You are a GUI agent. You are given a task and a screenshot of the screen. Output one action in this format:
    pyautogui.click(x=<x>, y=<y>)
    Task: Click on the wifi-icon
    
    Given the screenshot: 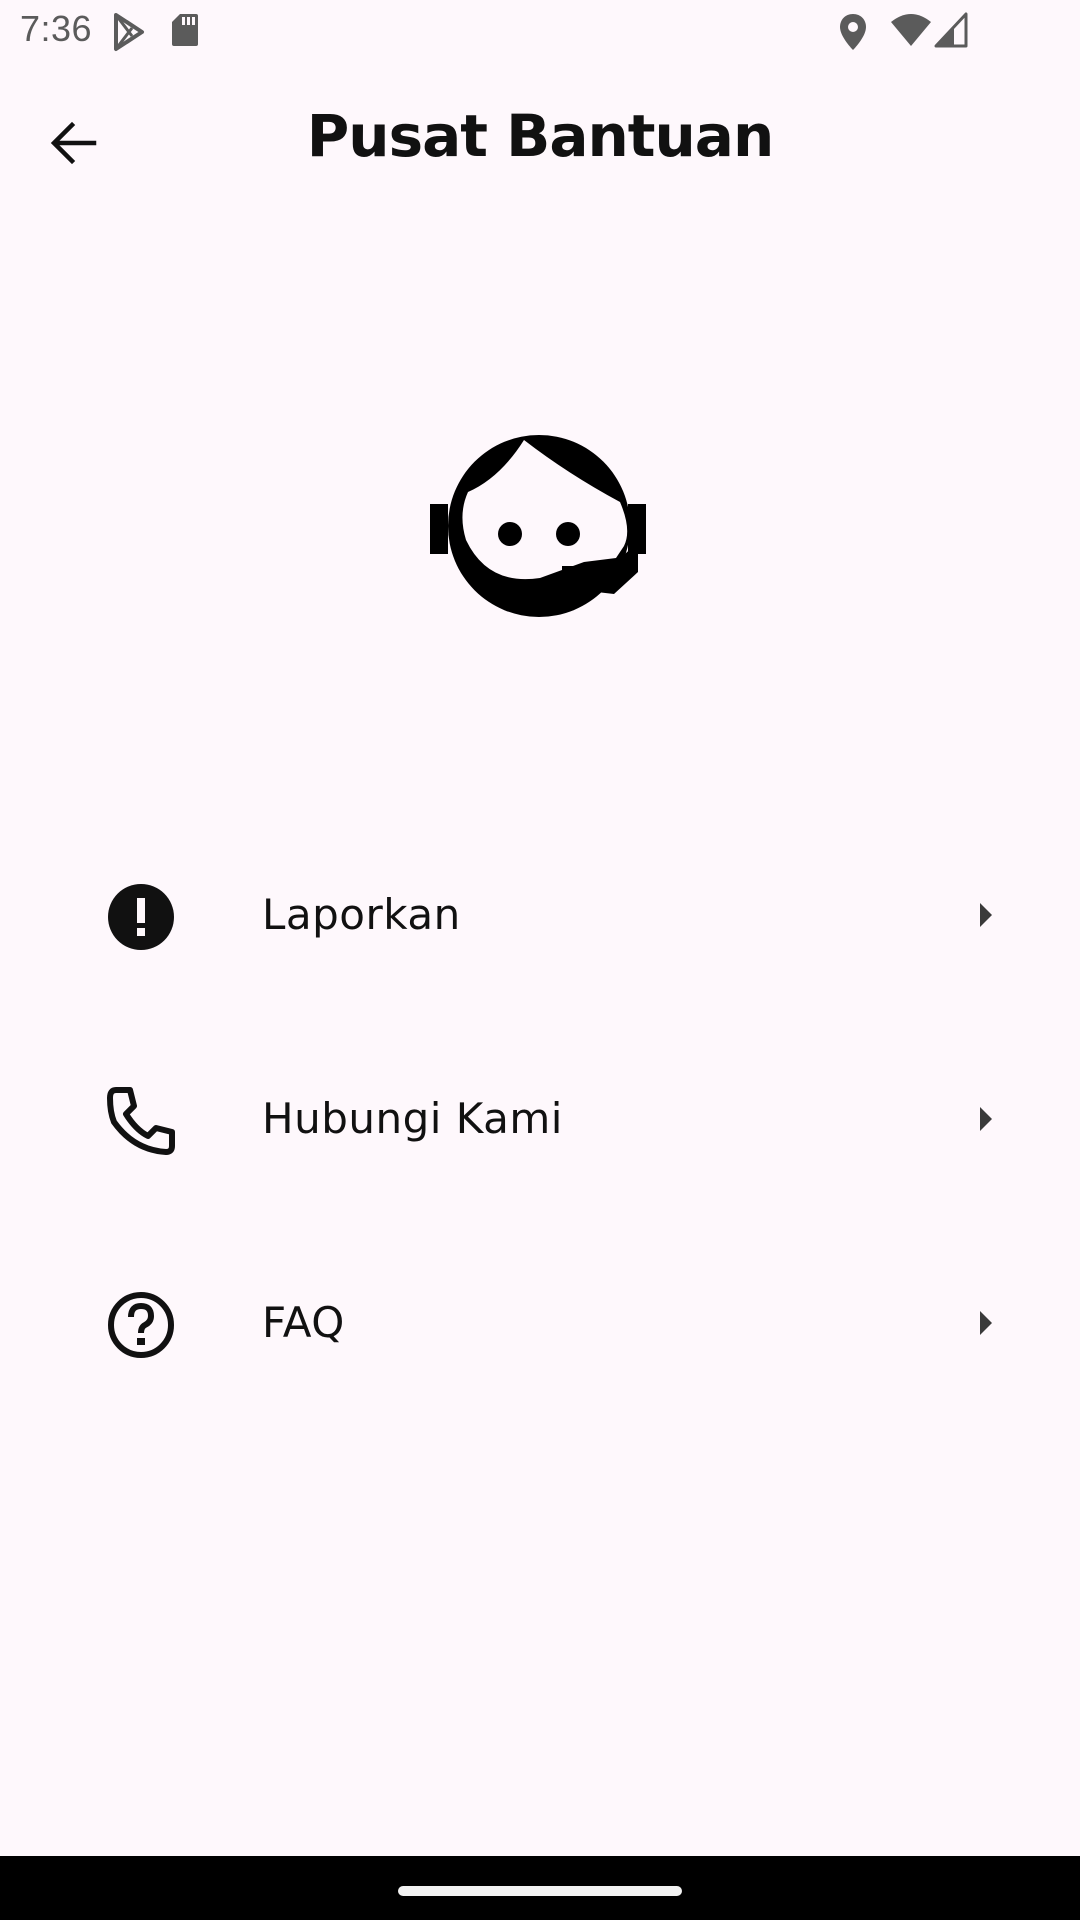 What is the action you would take?
    pyautogui.click(x=911, y=32)
    